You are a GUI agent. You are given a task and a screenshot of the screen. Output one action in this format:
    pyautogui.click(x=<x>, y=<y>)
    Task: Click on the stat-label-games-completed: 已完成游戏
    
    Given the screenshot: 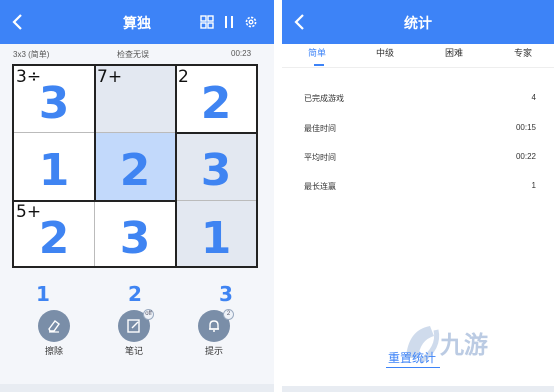 What is the action you would take?
    pyautogui.click(x=324, y=98)
    